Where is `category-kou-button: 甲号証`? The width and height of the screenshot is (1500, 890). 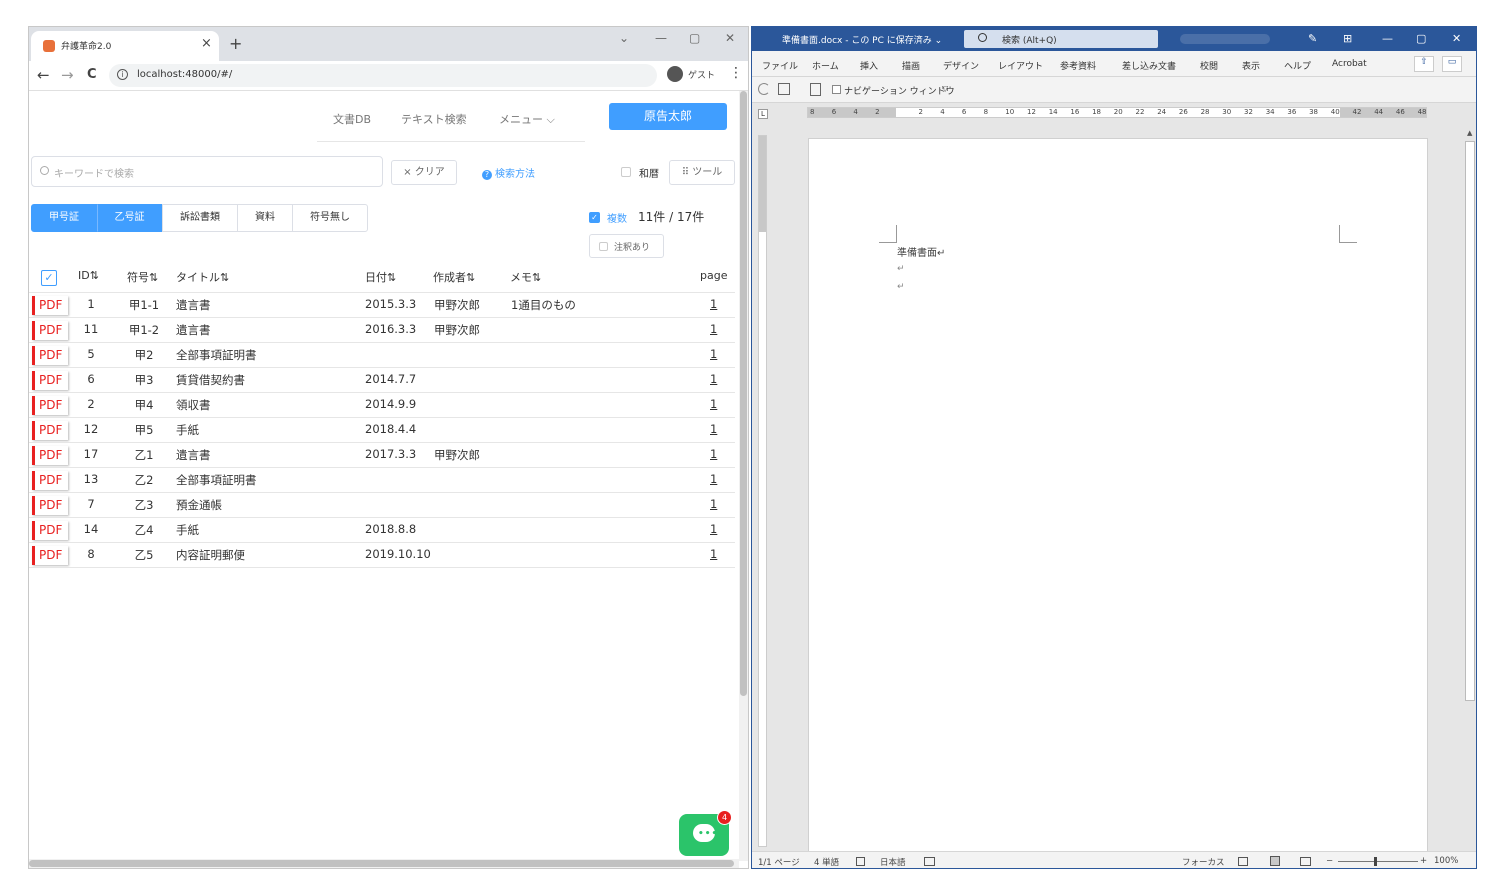
category-kou-button: 甲号証 is located at coordinates (64, 218).